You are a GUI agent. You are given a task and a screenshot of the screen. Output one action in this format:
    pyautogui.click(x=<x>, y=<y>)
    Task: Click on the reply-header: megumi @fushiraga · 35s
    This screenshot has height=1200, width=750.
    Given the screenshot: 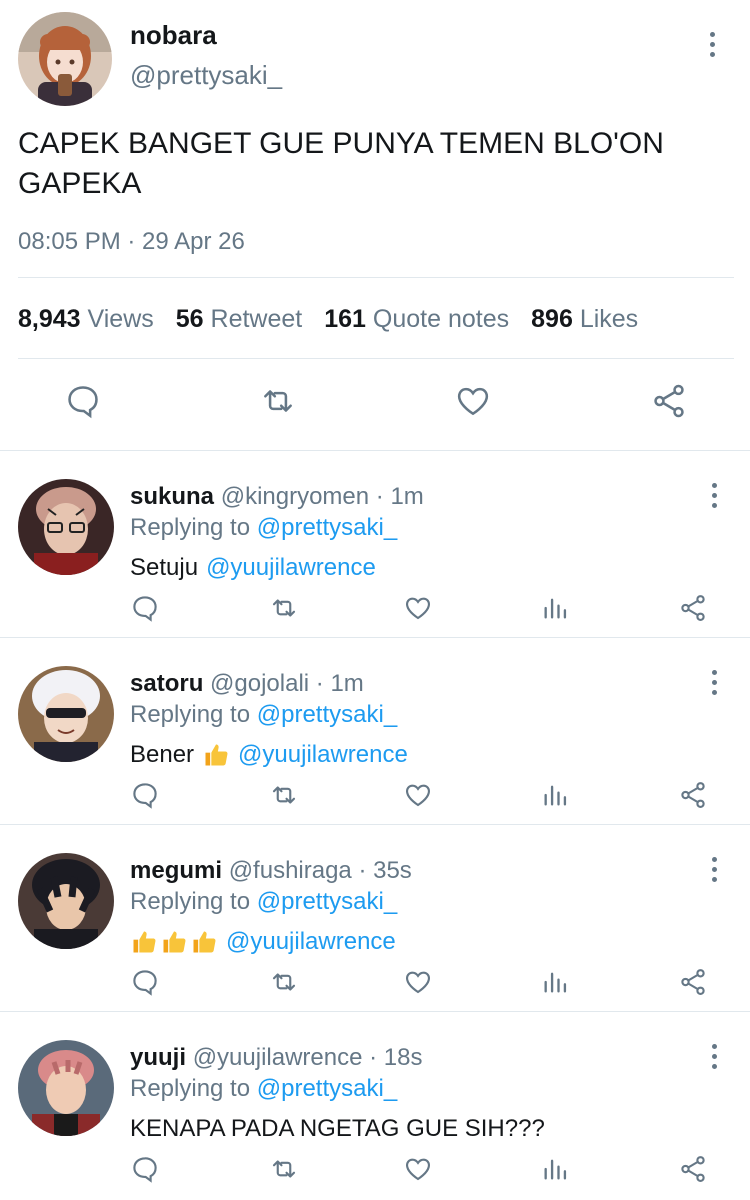 What is the action you would take?
    pyautogui.click(x=271, y=871)
    